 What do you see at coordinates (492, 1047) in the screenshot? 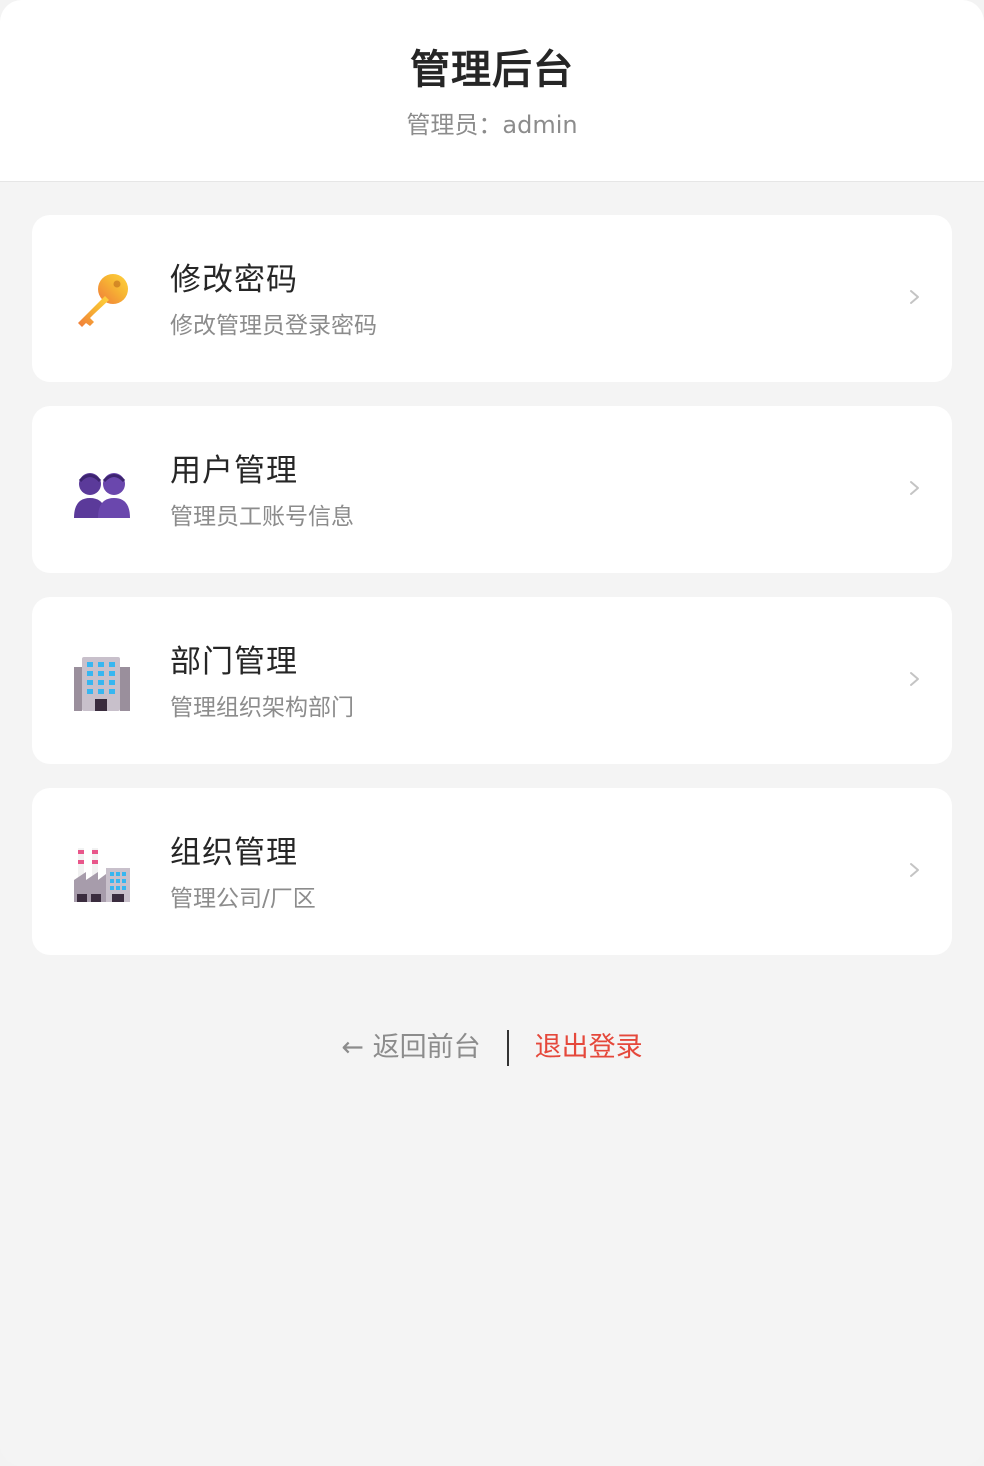
I see `footer-actions: ← 返回前台 退出登录` at bounding box center [492, 1047].